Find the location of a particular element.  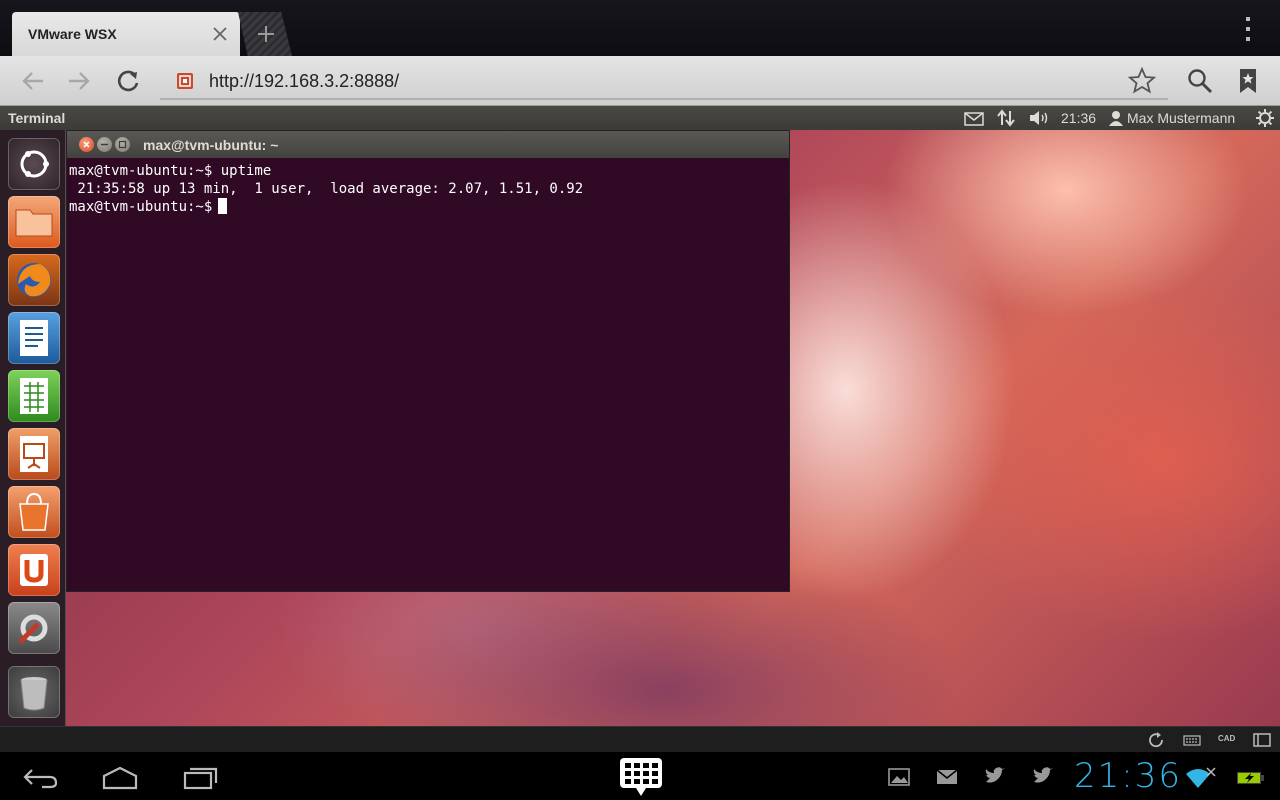

ubuntu-one-icon is located at coordinates (34, 570).